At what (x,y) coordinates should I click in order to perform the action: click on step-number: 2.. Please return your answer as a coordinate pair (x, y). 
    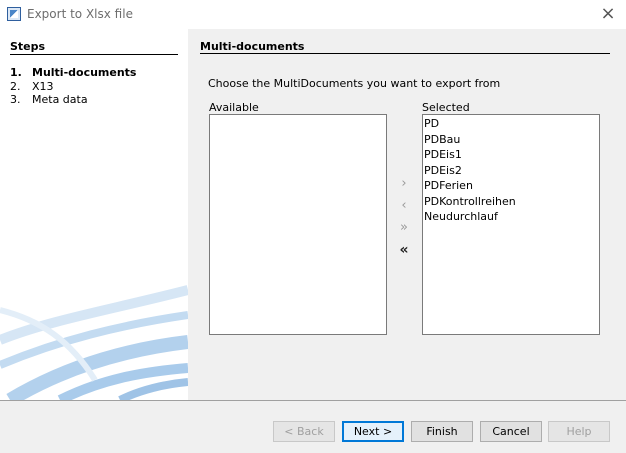
    Looking at the image, I should click on (15, 86).